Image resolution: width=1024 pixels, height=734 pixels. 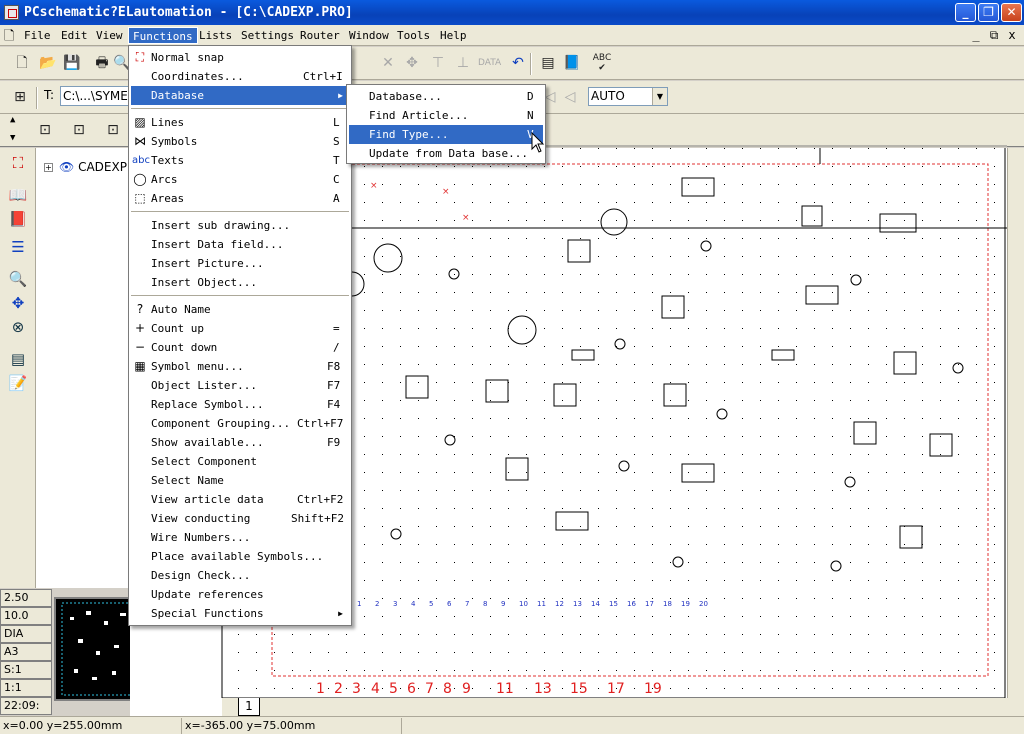 What do you see at coordinates (48, 63) in the screenshot?
I see `open-icon: 📂` at bounding box center [48, 63].